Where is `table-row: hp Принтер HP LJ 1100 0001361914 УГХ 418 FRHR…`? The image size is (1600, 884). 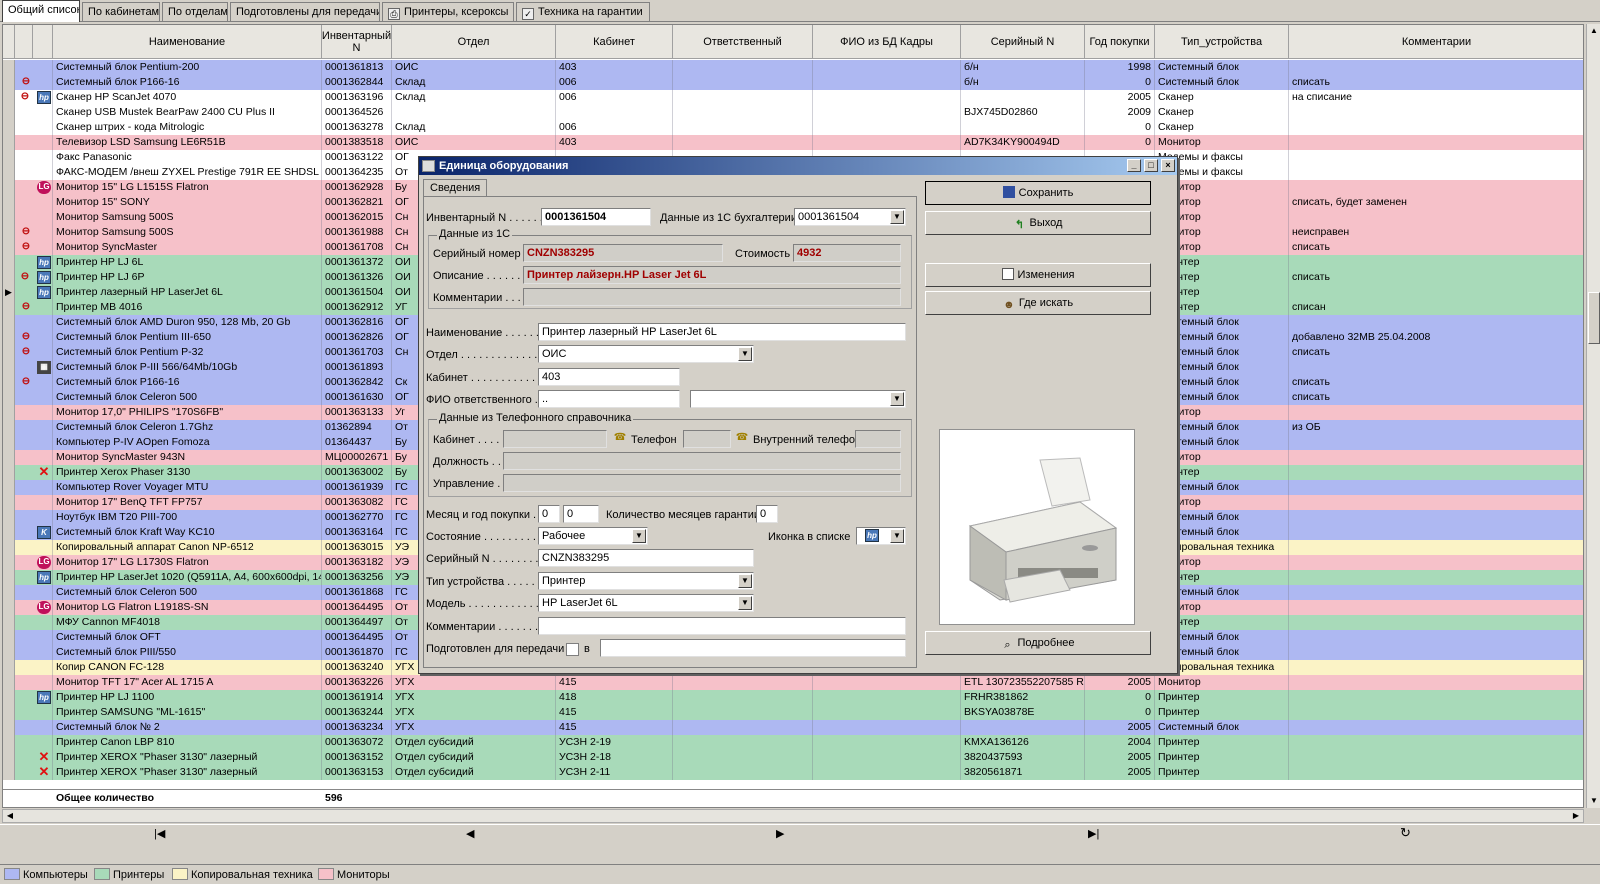 table-row: hp Принтер HP LJ 1100 0001361914 УГХ 418 FRHR… is located at coordinates (793, 697).